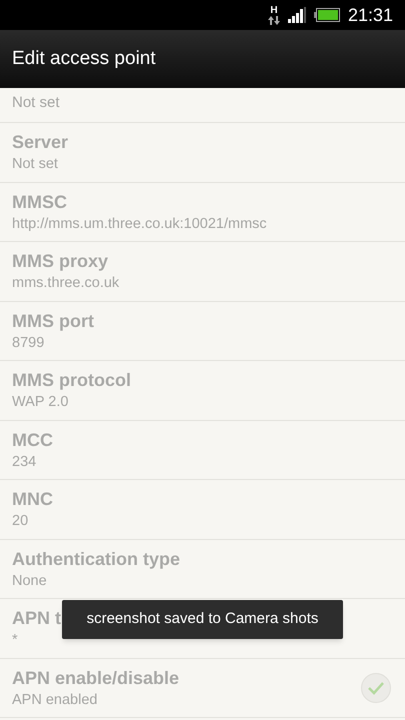 This screenshot has width=405, height=720. I want to click on toast: screenshot saved to Camera shots, so click(202, 619).